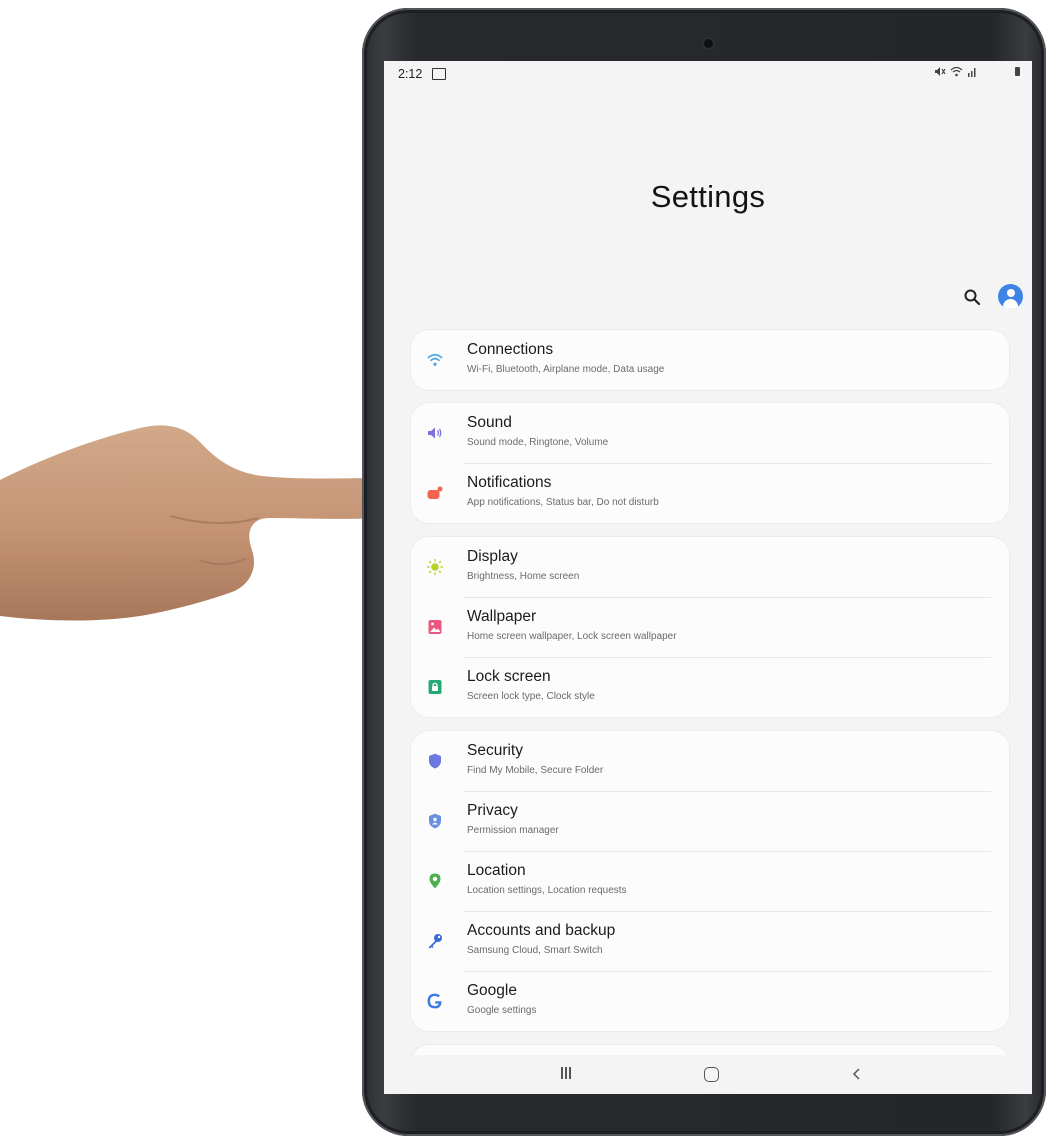  Describe the element at coordinates (435, 687) in the screenshot. I see `lock-icon` at that location.